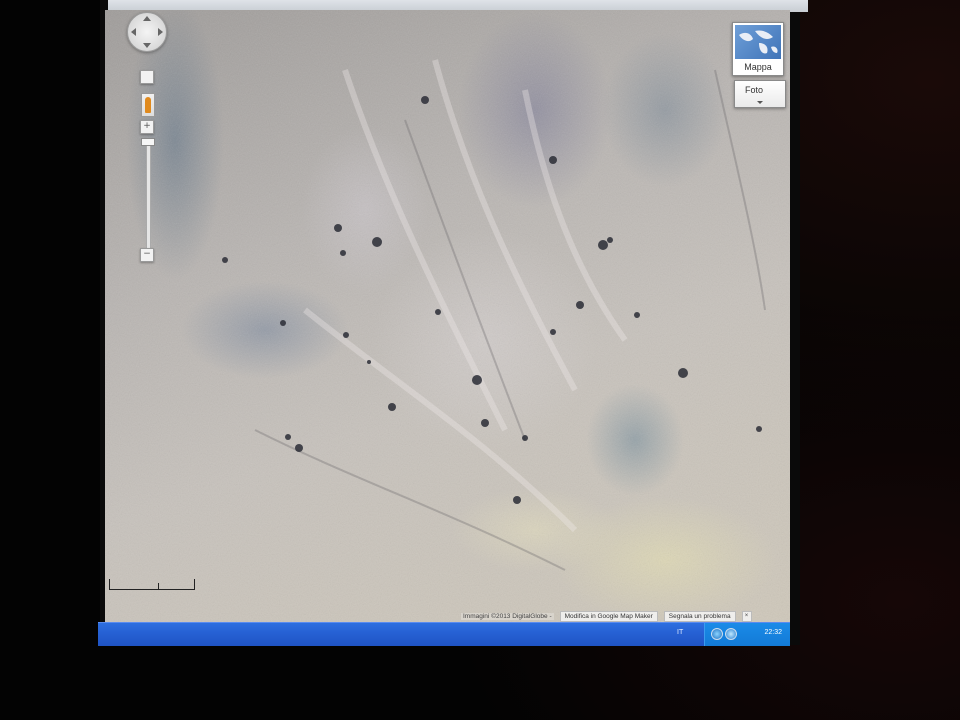 The width and height of the screenshot is (960, 720). Describe the element at coordinates (760, 102) in the screenshot. I see `chevron-down-icon` at that location.